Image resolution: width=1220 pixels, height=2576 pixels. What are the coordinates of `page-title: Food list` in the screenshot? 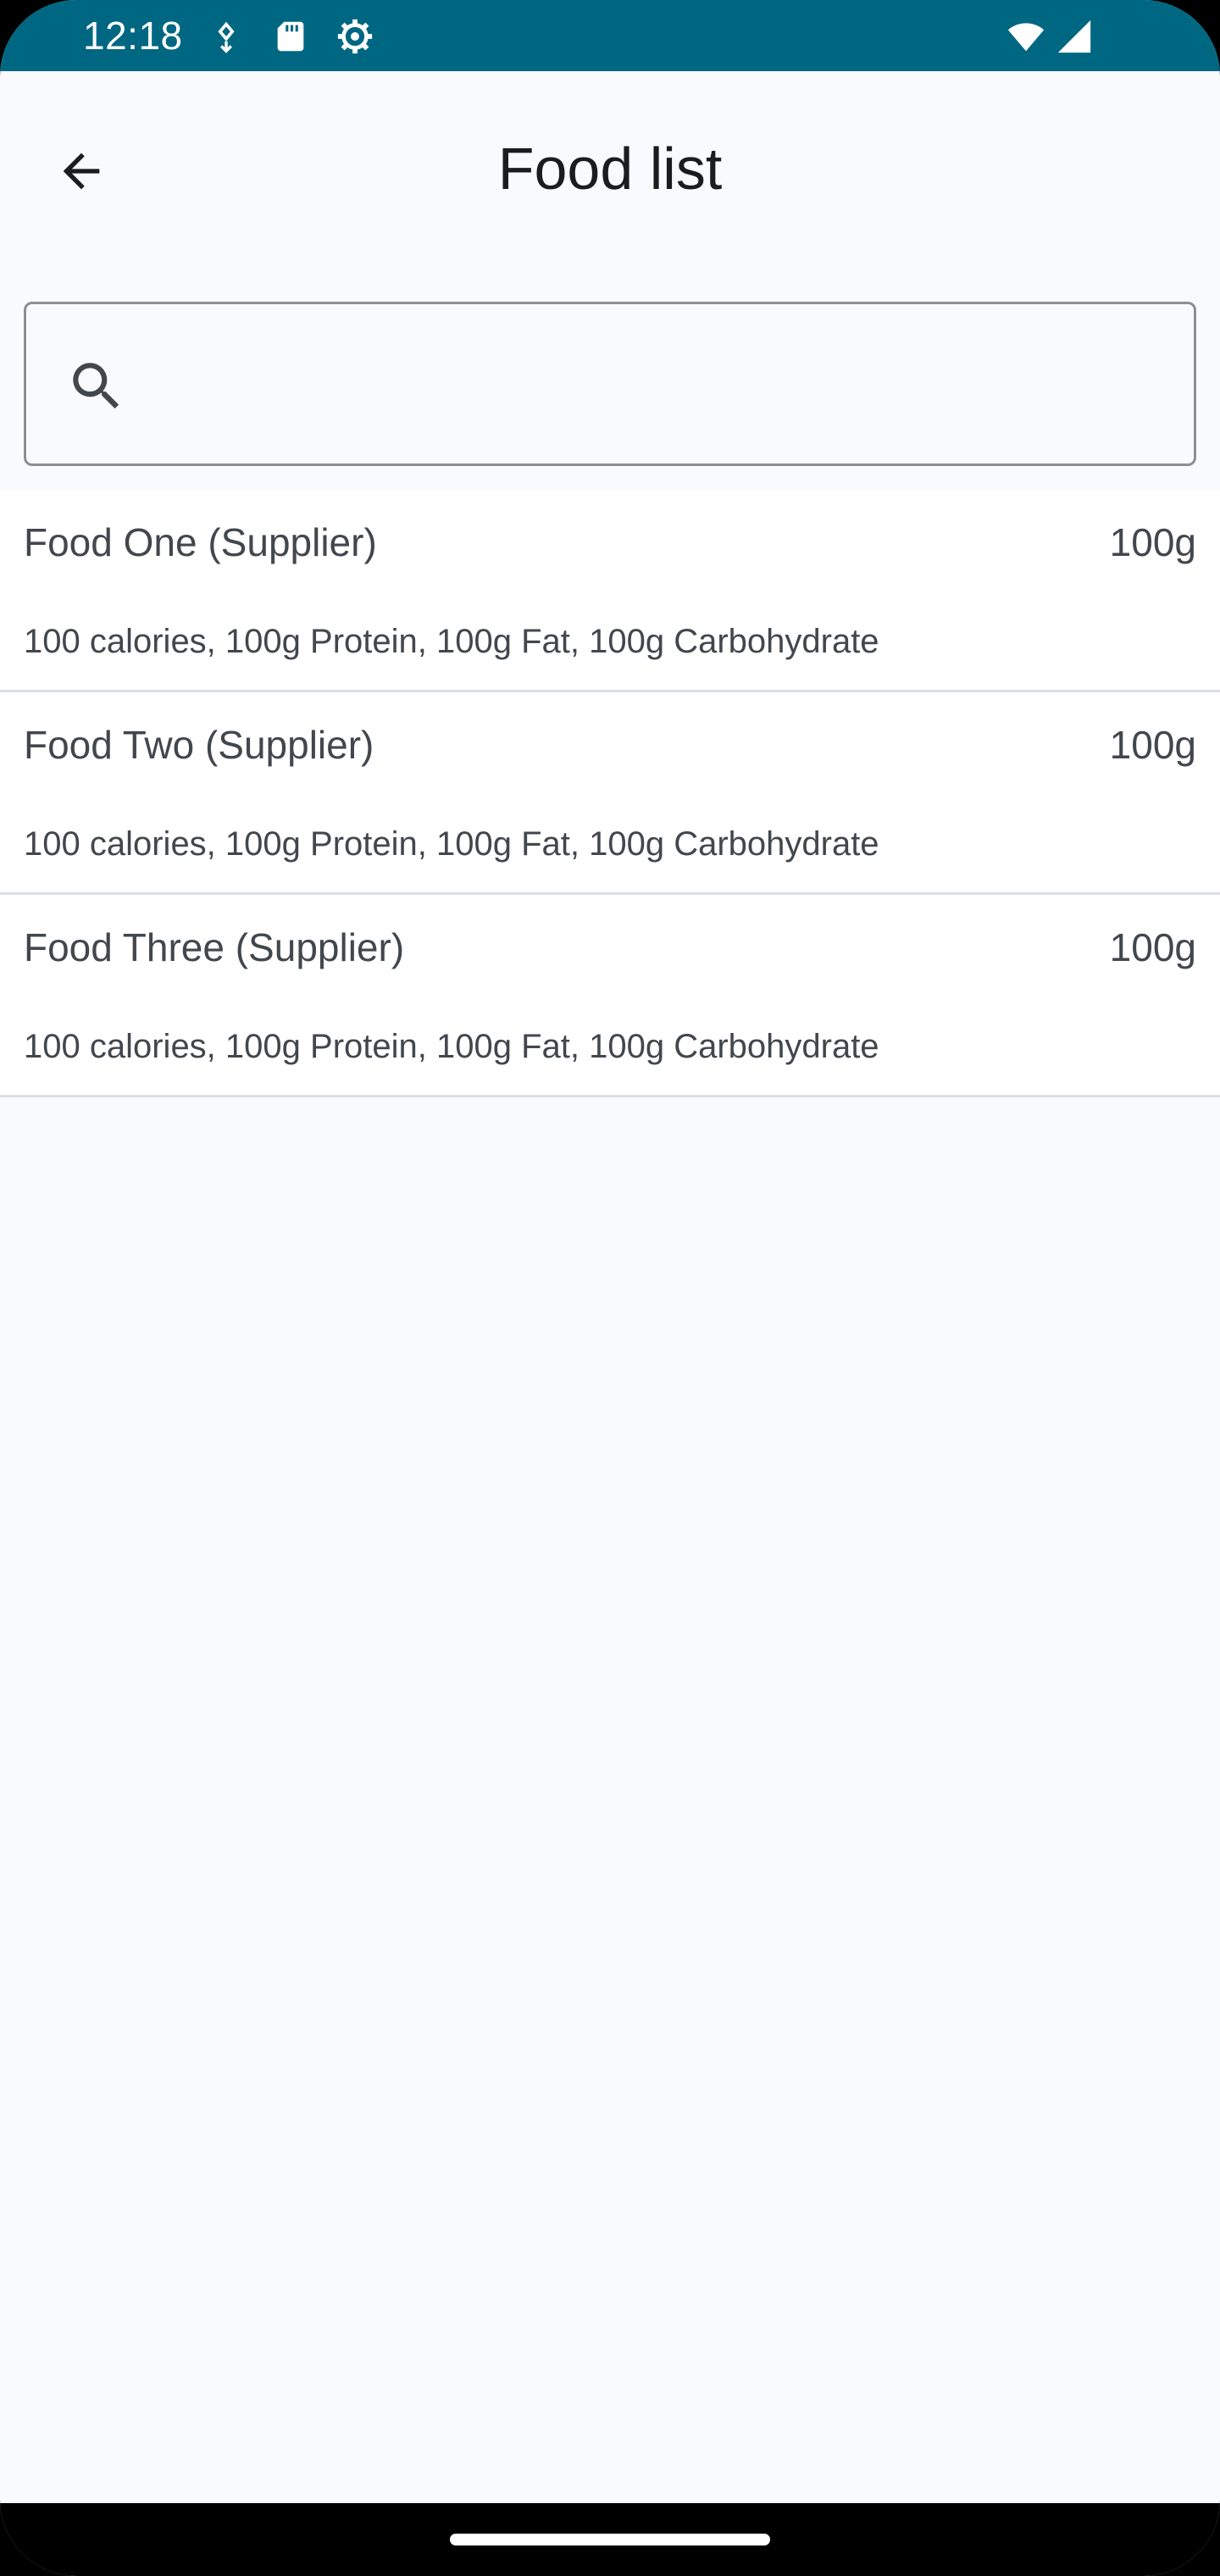 It's located at (610, 169).